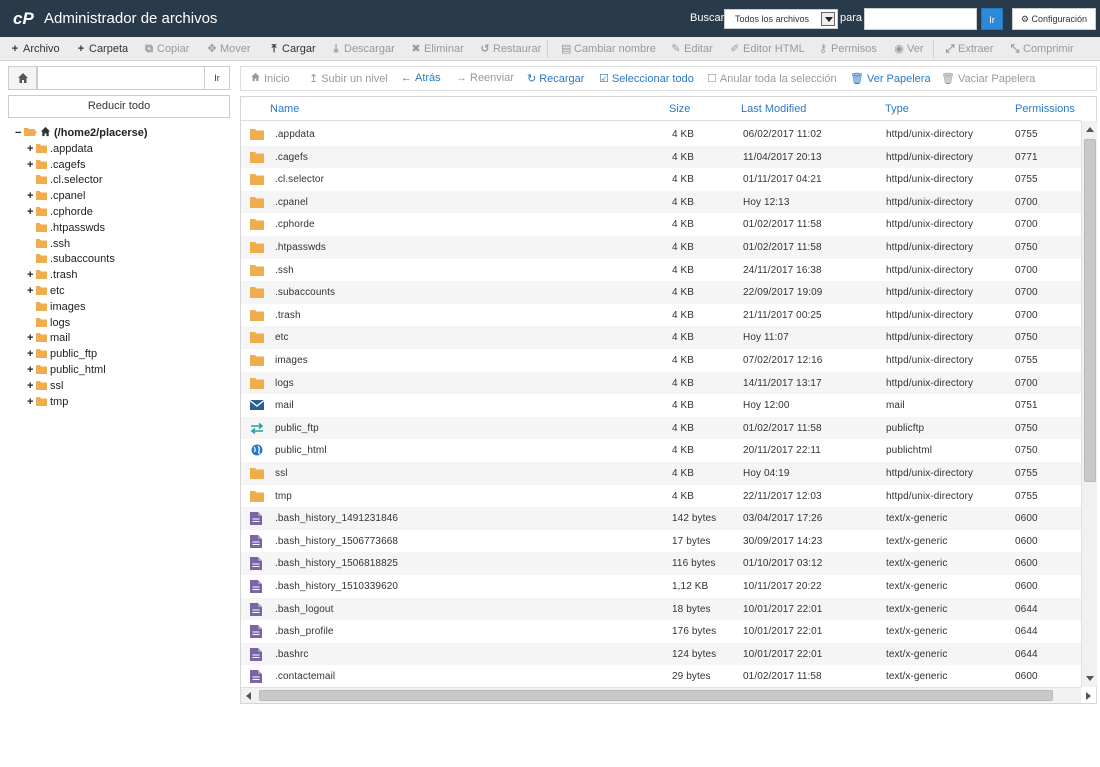  Describe the element at coordinates (679, 109) in the screenshot. I see `column-size-header: Size` at that location.